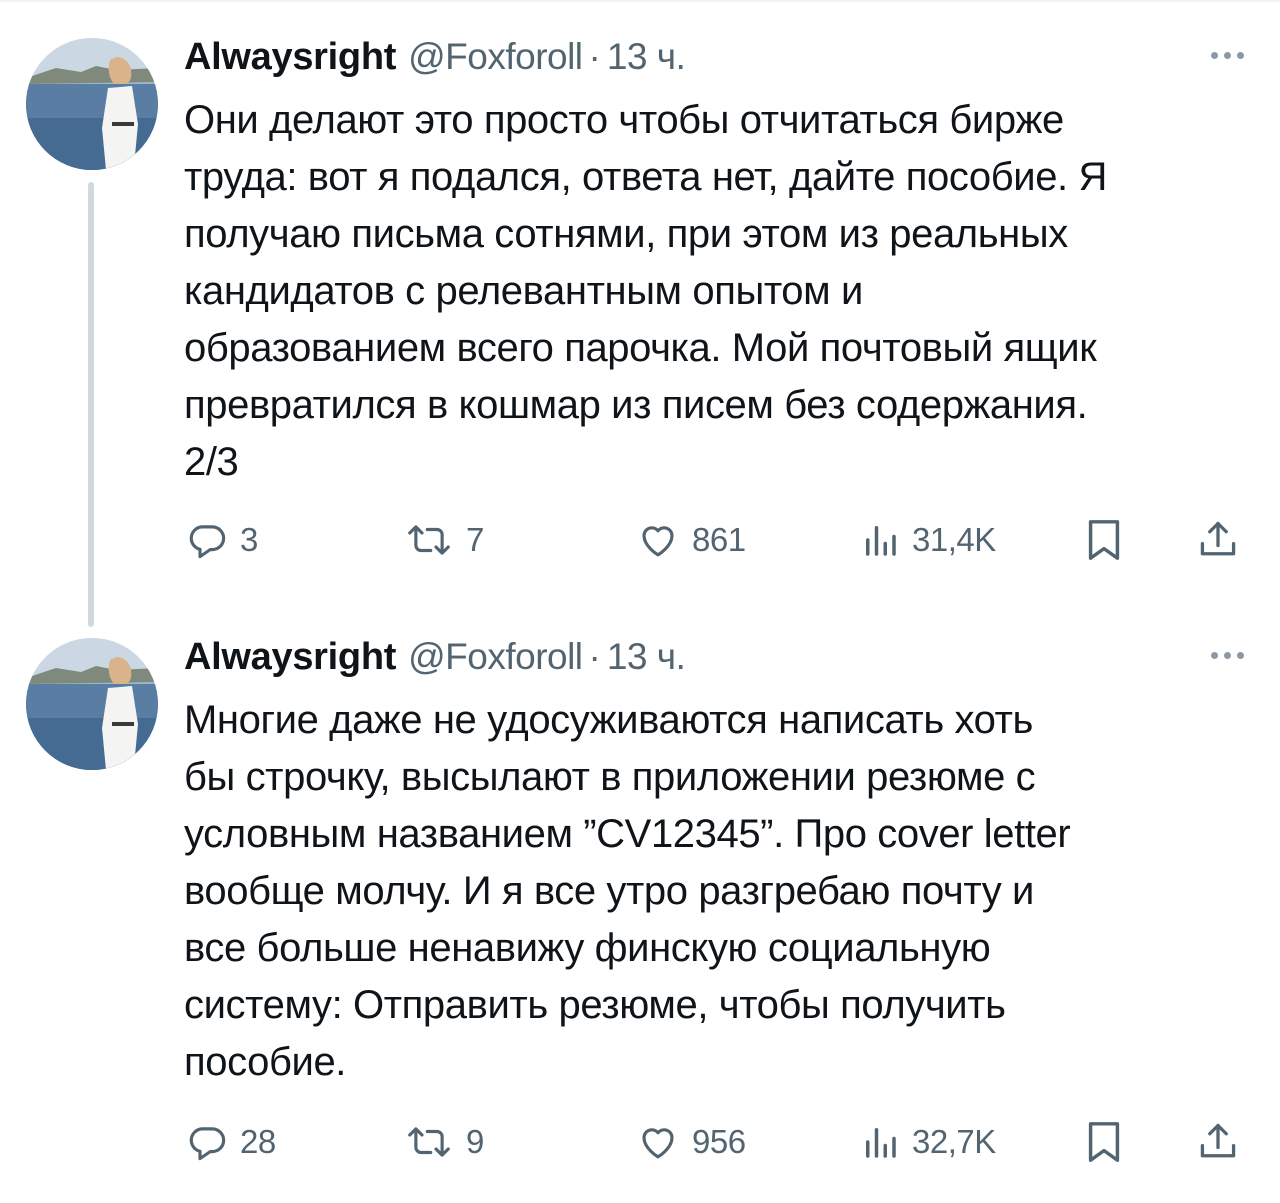  Describe the element at coordinates (954, 539) in the screenshot. I see `views-count: 31,4K` at that location.